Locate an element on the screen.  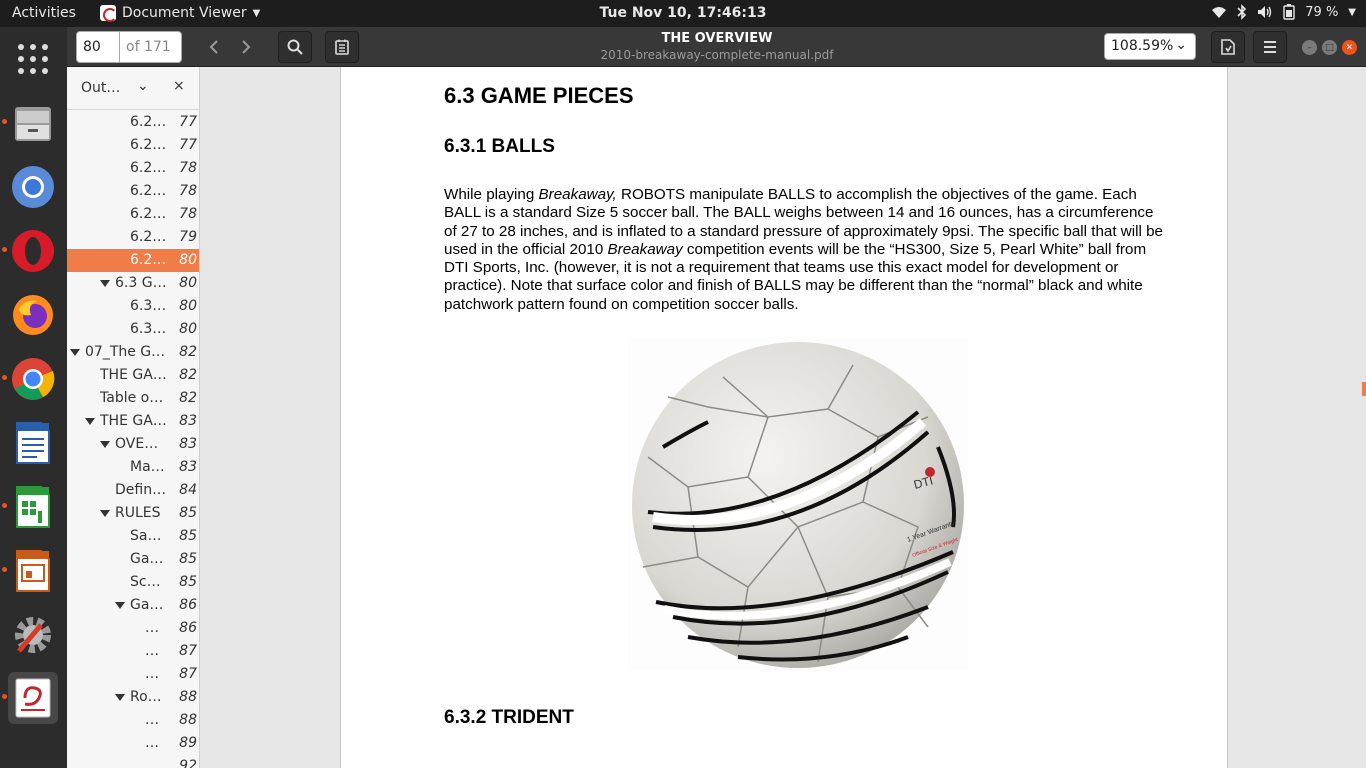
outline-item: … 89 is located at coordinates (133, 743).